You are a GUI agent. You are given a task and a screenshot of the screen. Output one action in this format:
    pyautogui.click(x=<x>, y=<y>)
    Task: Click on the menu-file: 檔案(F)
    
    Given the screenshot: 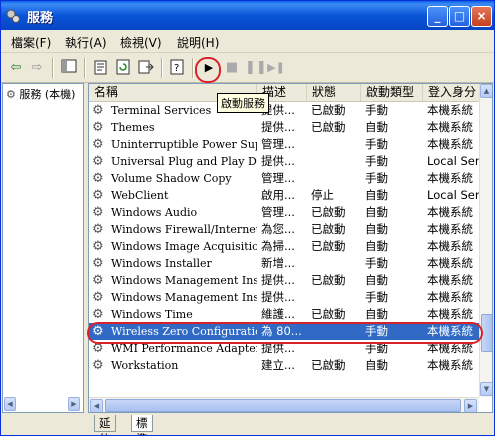 What is the action you would take?
    pyautogui.click(x=31, y=42)
    